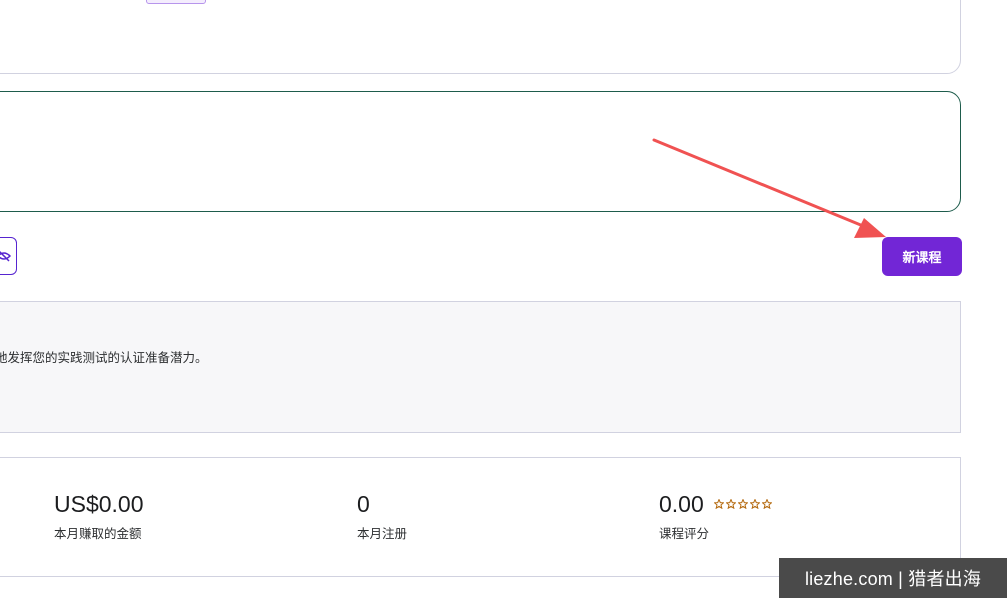  I want to click on stat-rating: 0.00 课程评分, so click(715, 516).